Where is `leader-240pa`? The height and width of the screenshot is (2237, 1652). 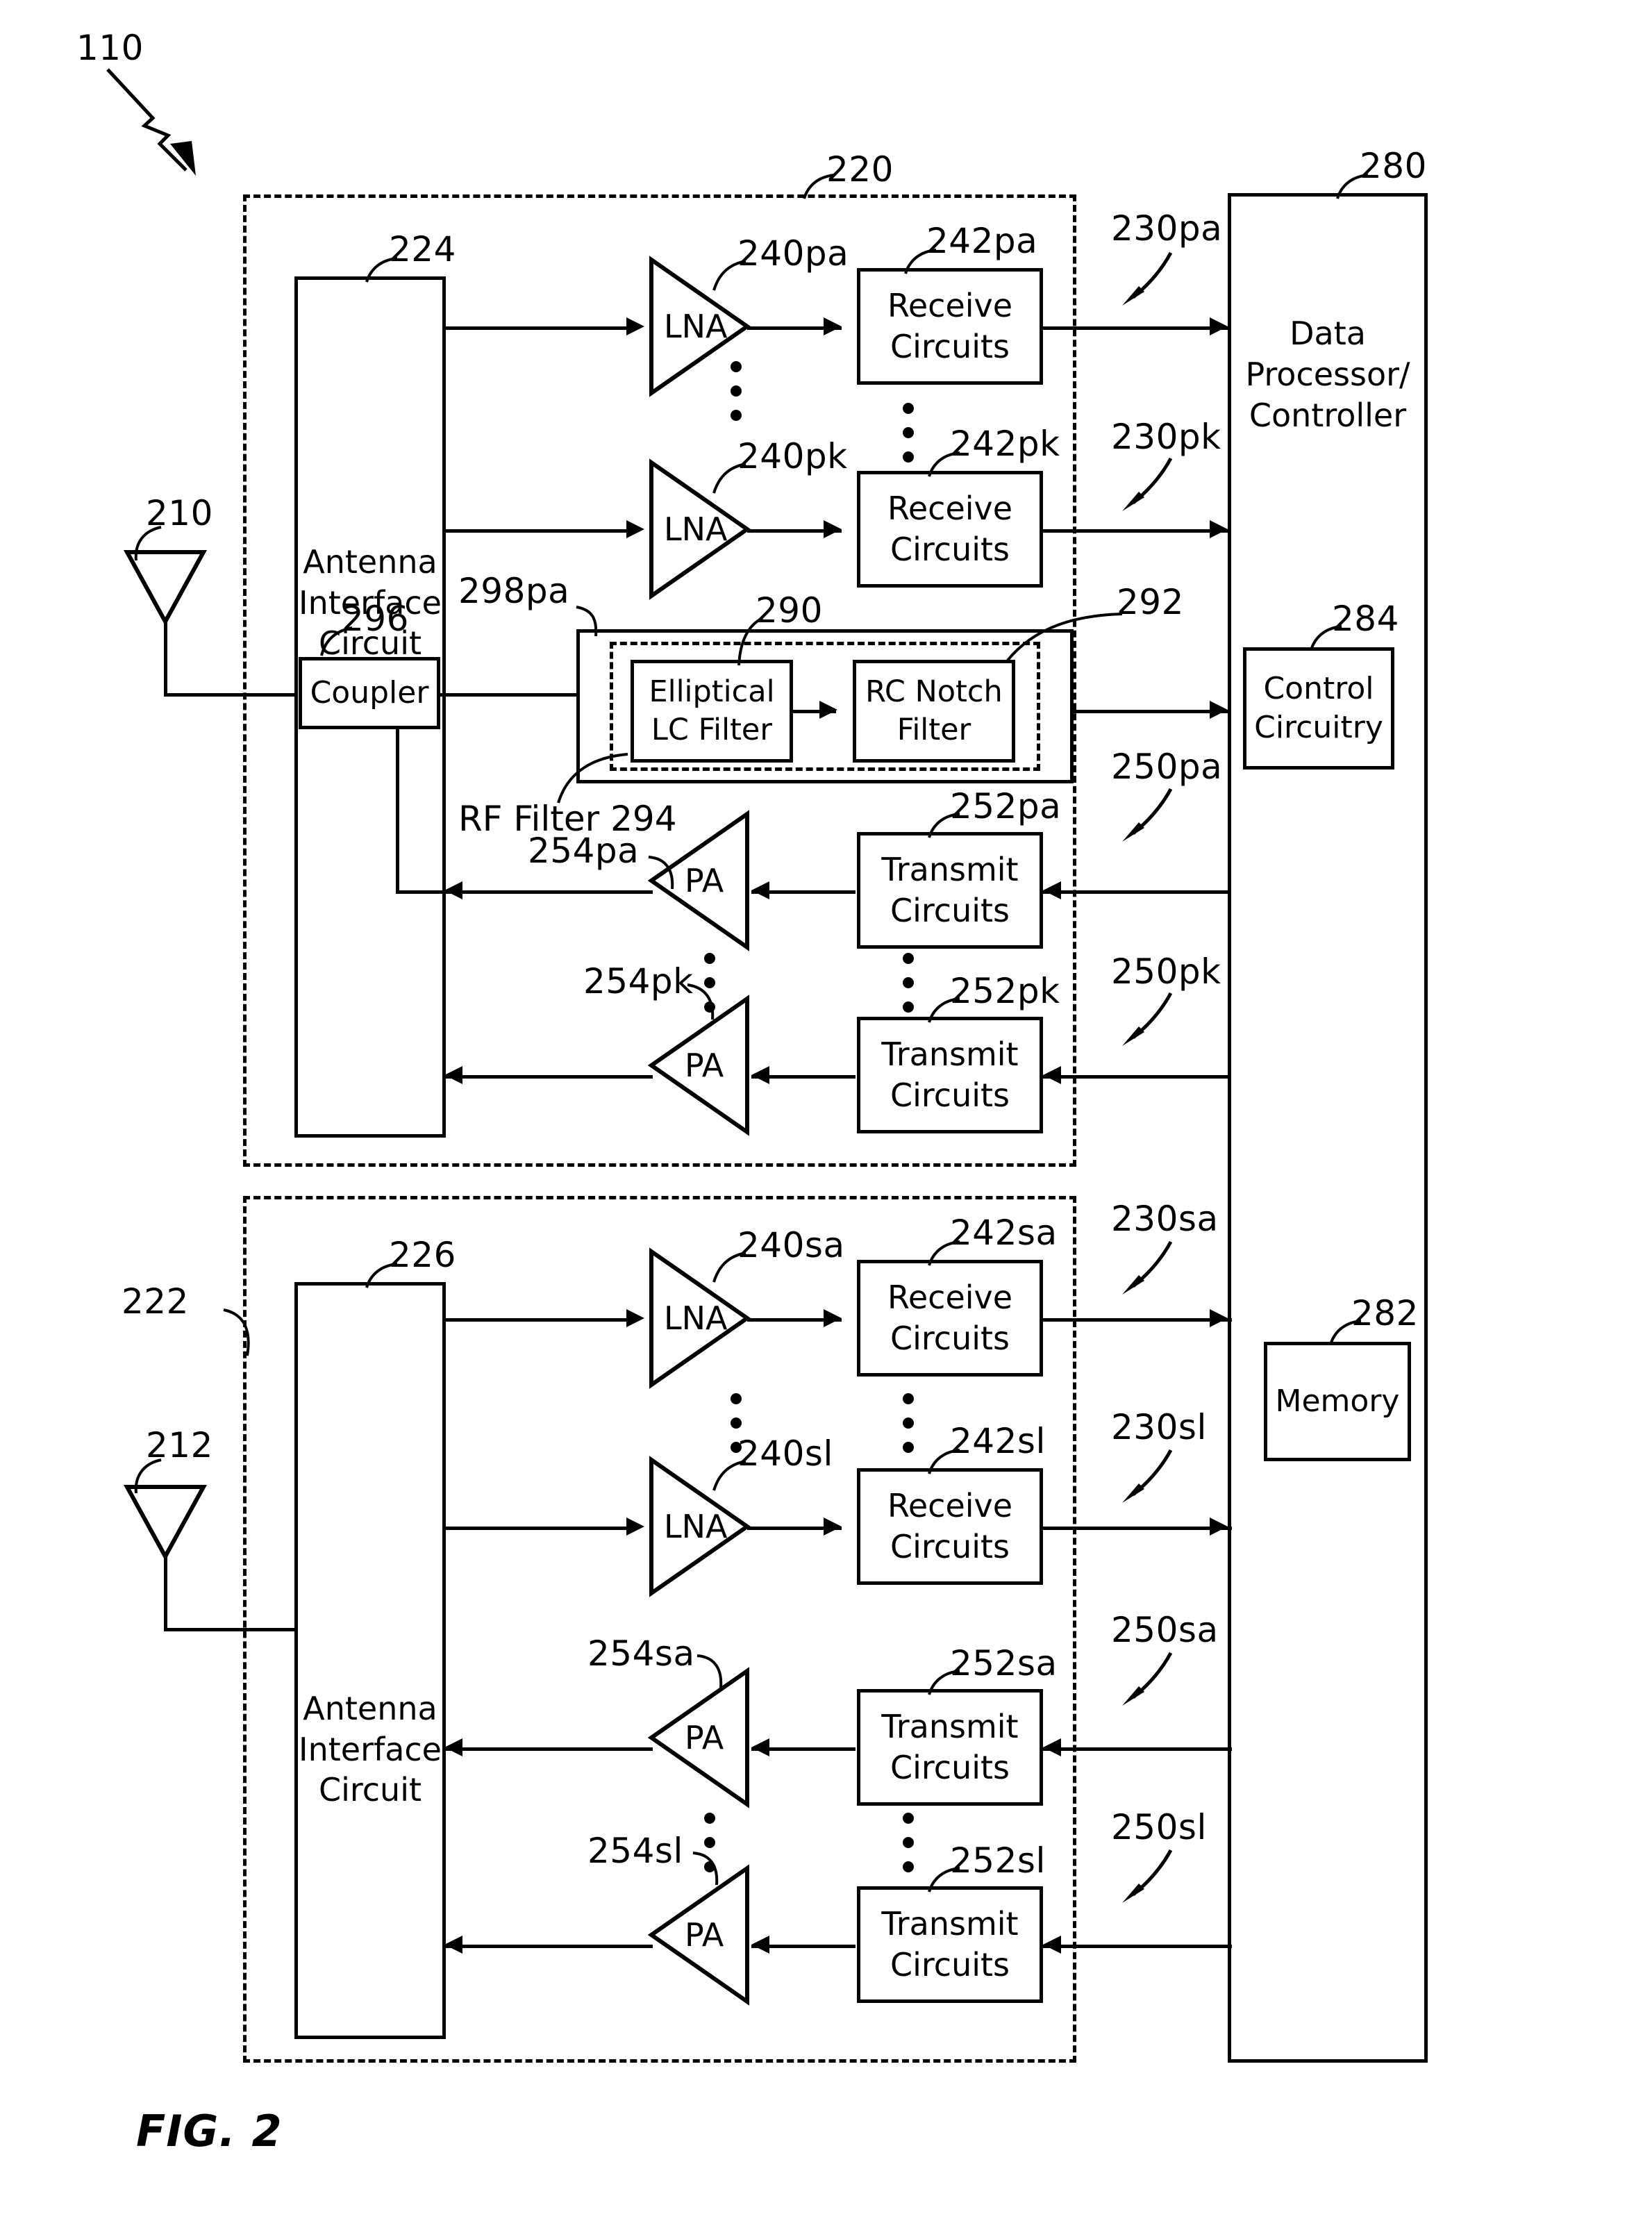
leader-240pa is located at coordinates (729, 275).